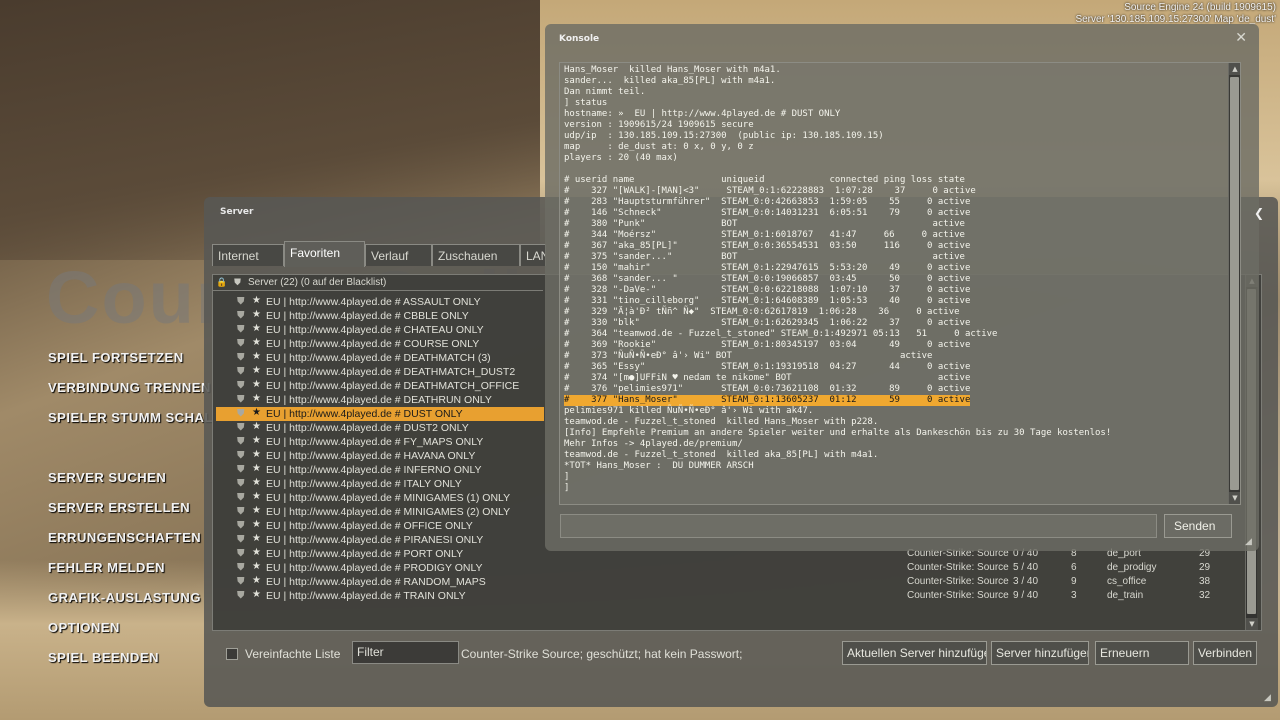  Describe the element at coordinates (1072, 596) in the screenshot. I see `server-detail-row: Counter-Strike: Source 9 / 40 3 de_train 32` at that location.